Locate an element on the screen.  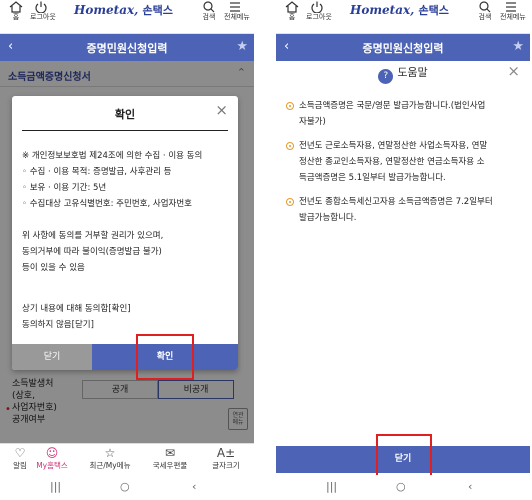
dialog-divider is located at coordinates (125, 130).